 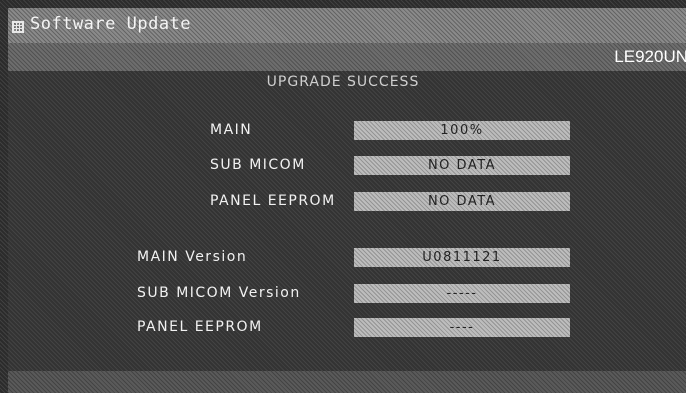 I want to click on window-title: Software Update, so click(x=111, y=24).